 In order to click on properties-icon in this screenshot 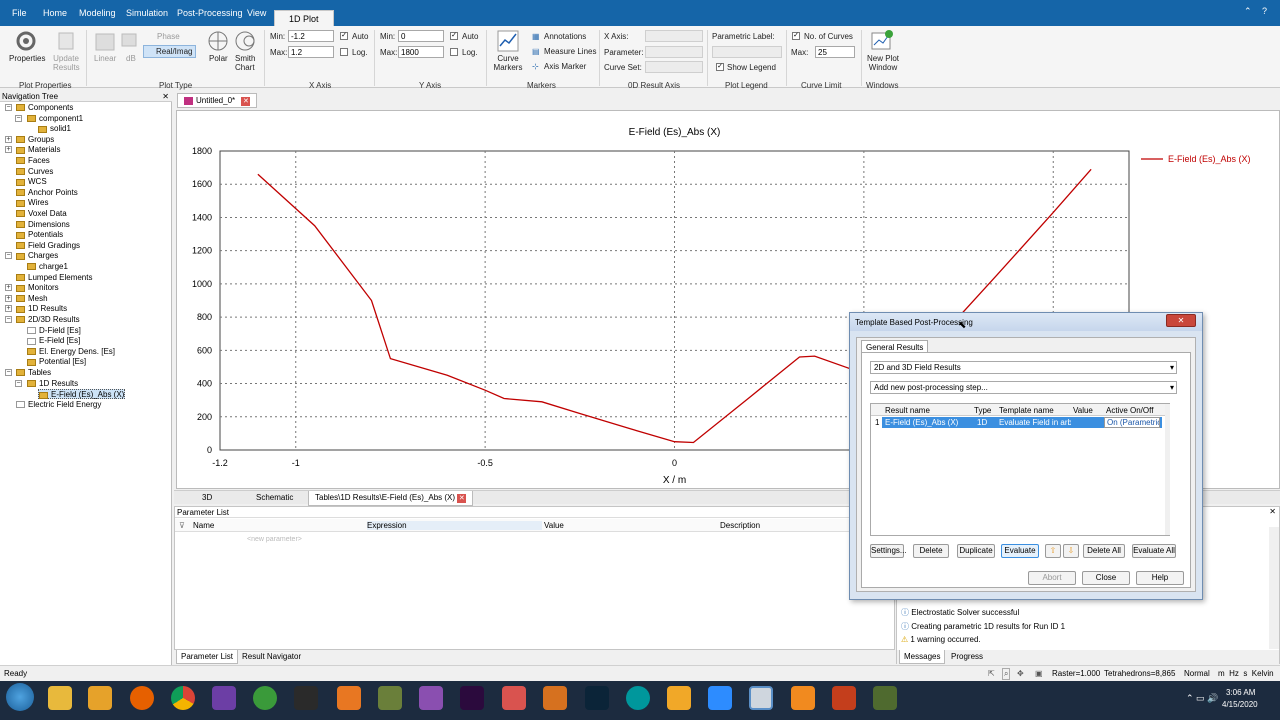, I will do `click(26, 41)`.